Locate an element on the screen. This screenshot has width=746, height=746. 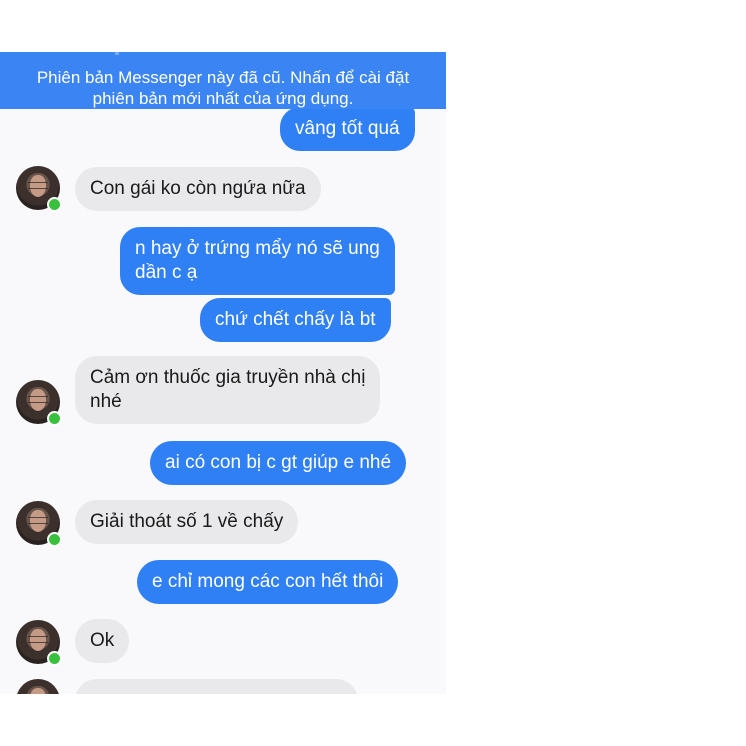
message-text: ai có con bị c gt giúp e nhé is located at coordinates (278, 462).